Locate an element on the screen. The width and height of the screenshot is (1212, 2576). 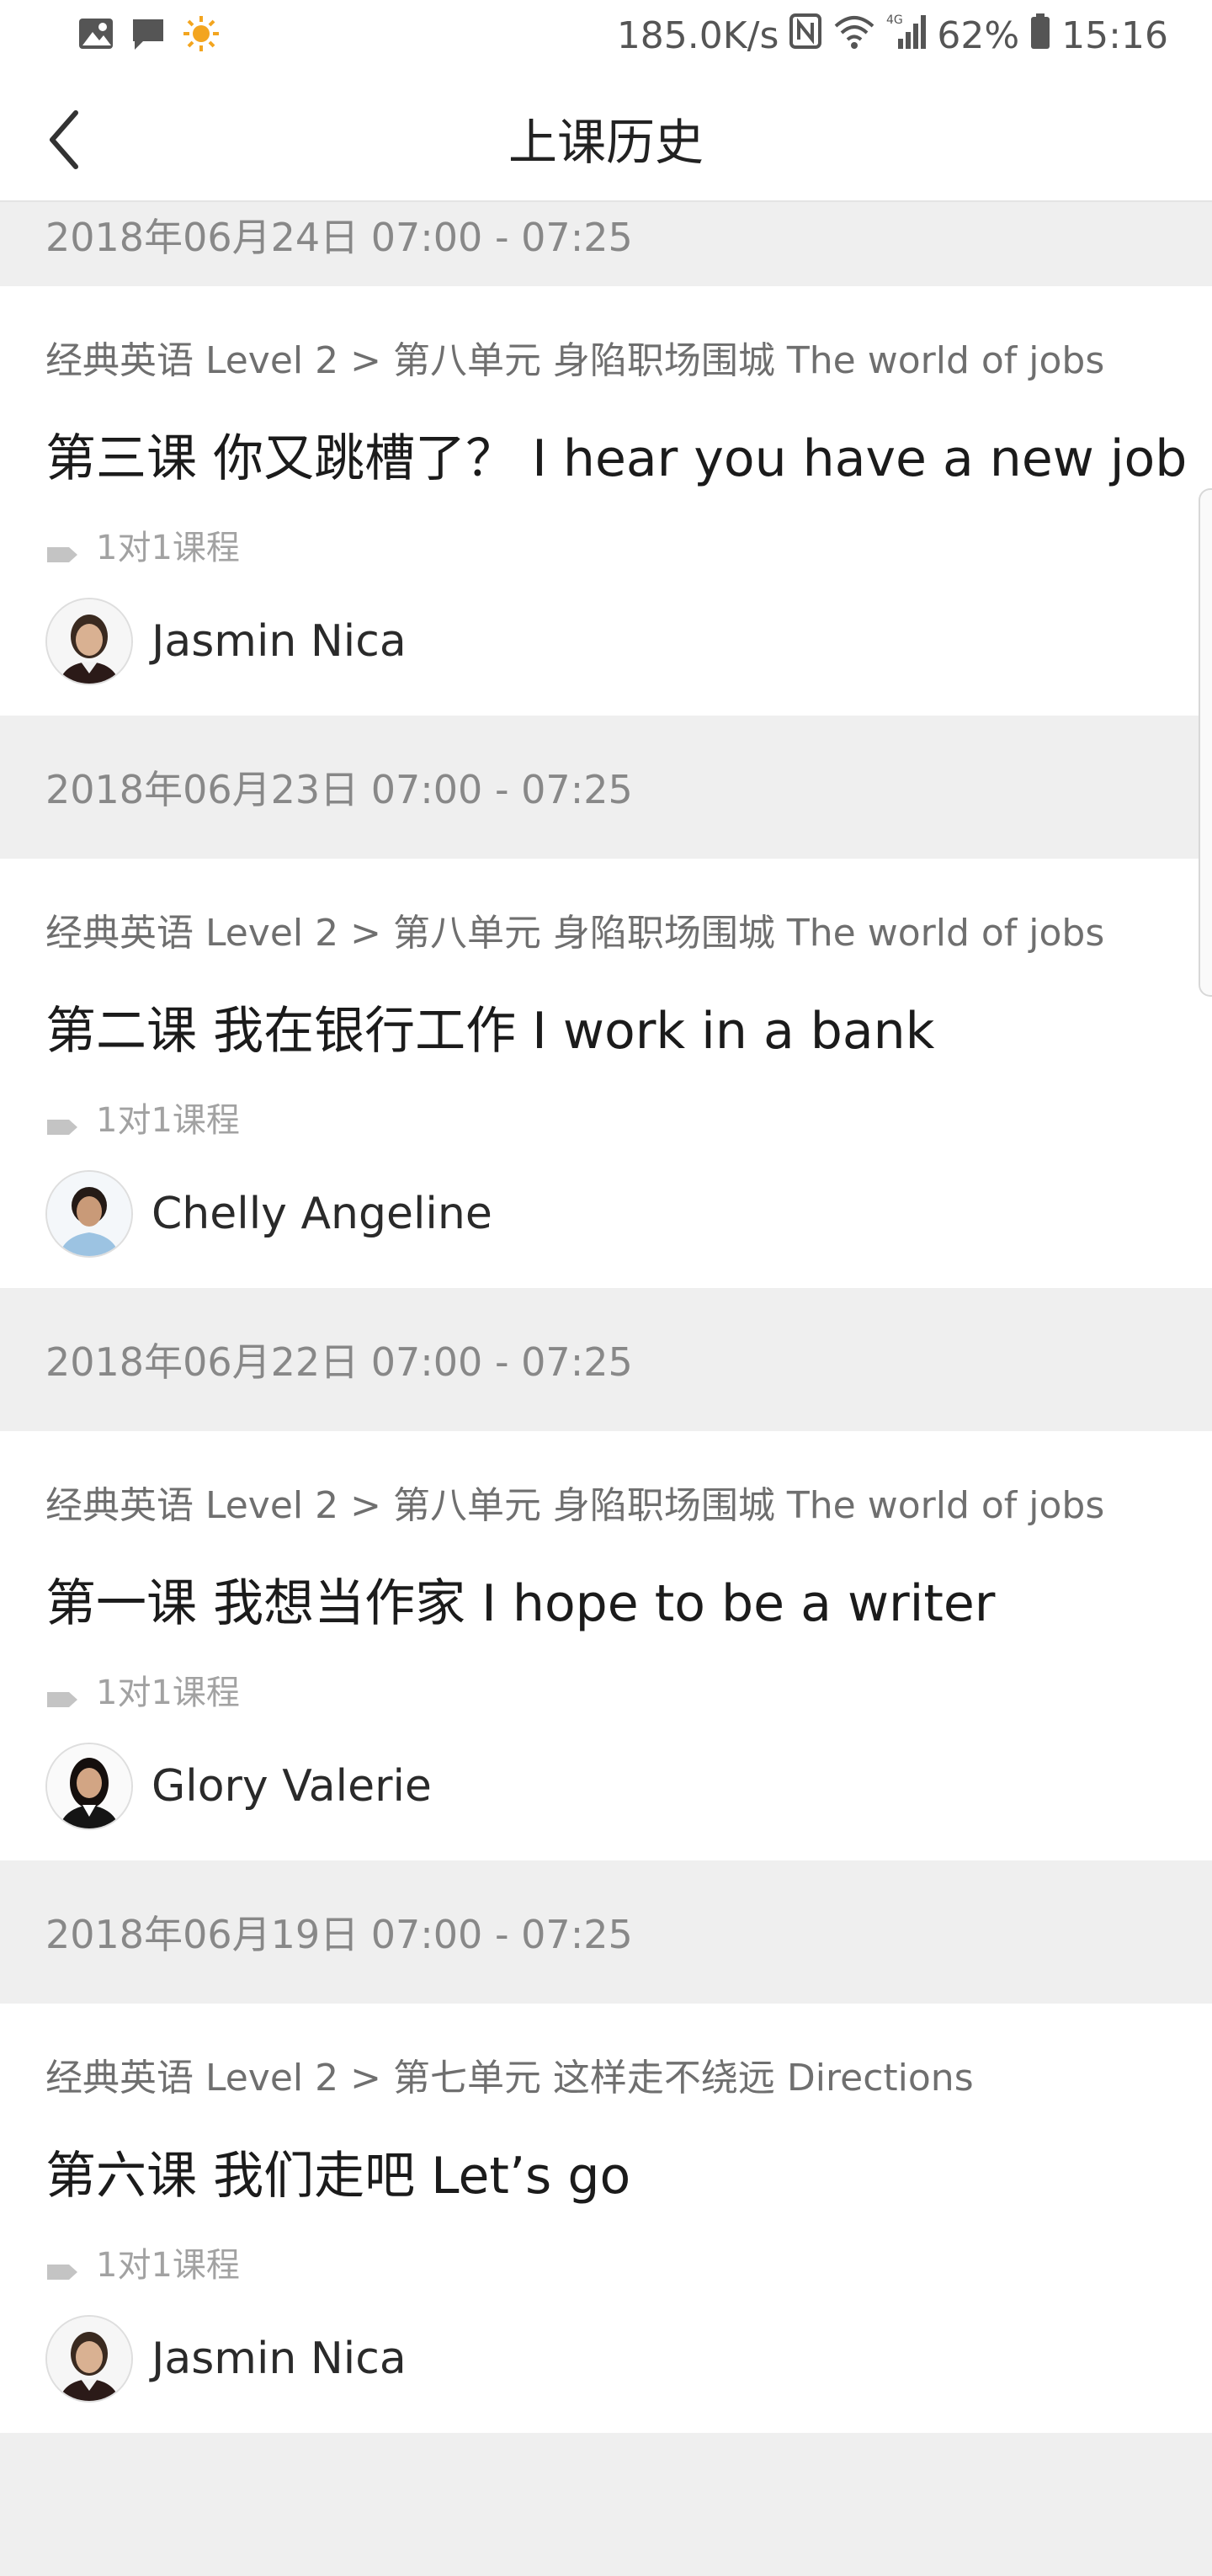
lesson-title: 第六课 我们走吧 Let’s go is located at coordinates (338, 2177).